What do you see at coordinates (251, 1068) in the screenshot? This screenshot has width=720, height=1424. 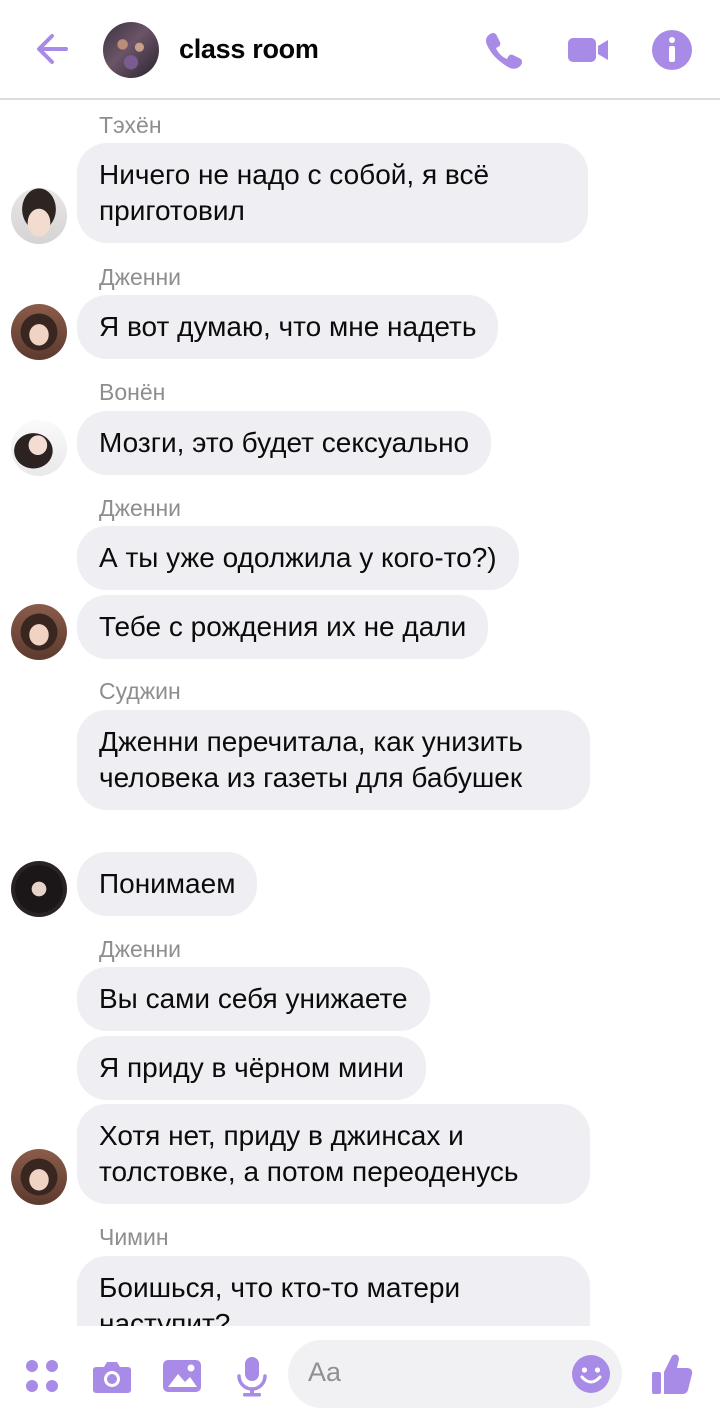 I see `message-bubble: Я приду в чёрном мини` at bounding box center [251, 1068].